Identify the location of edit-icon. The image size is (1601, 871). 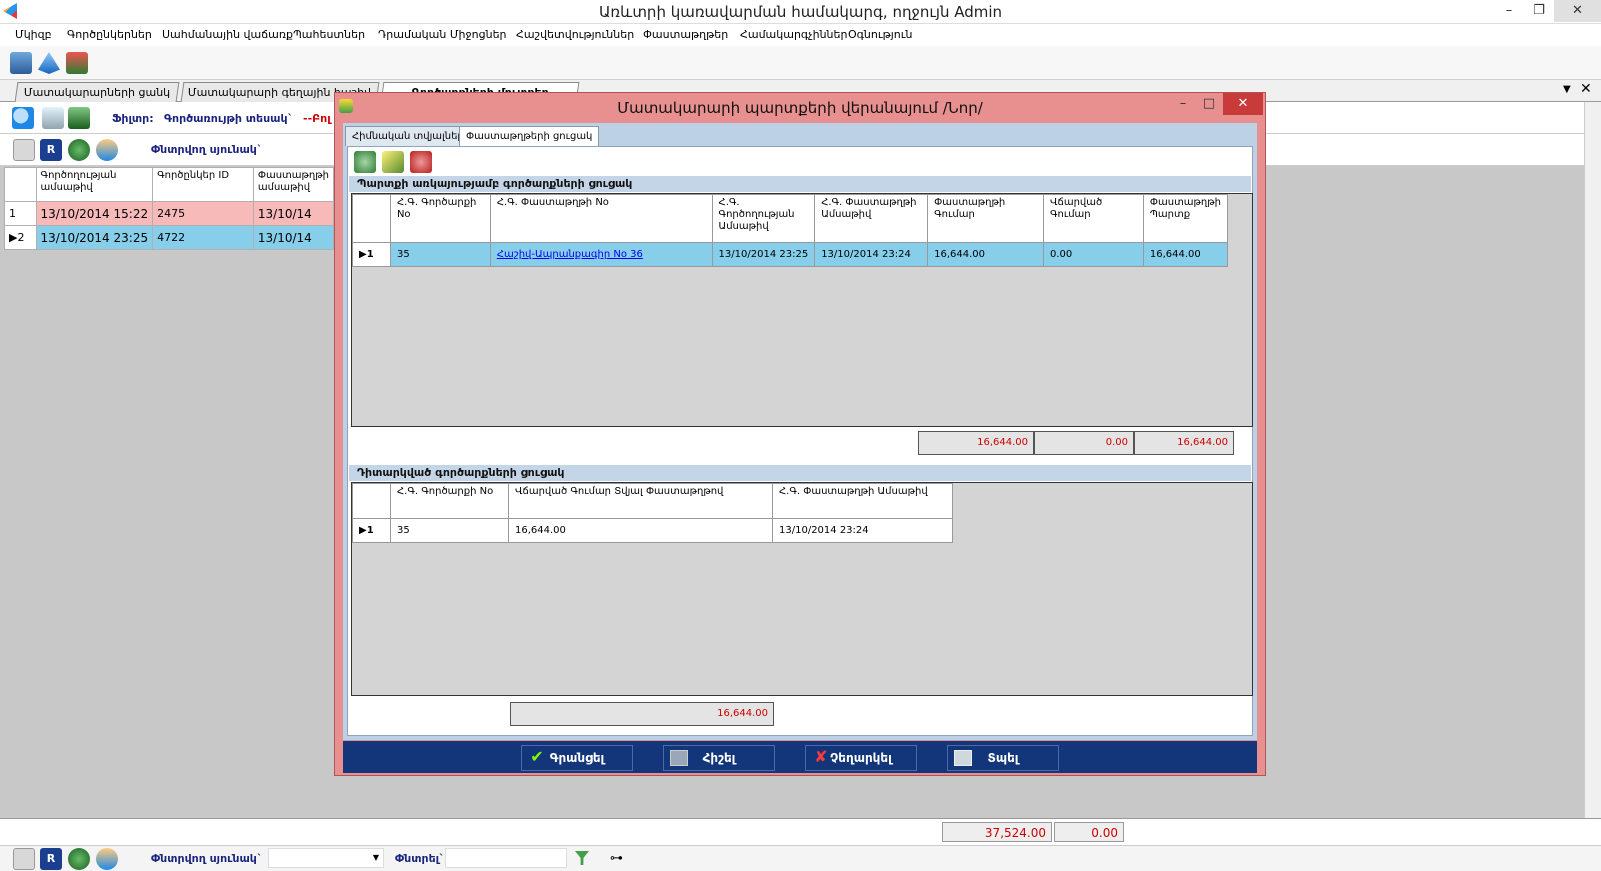
(393, 162).